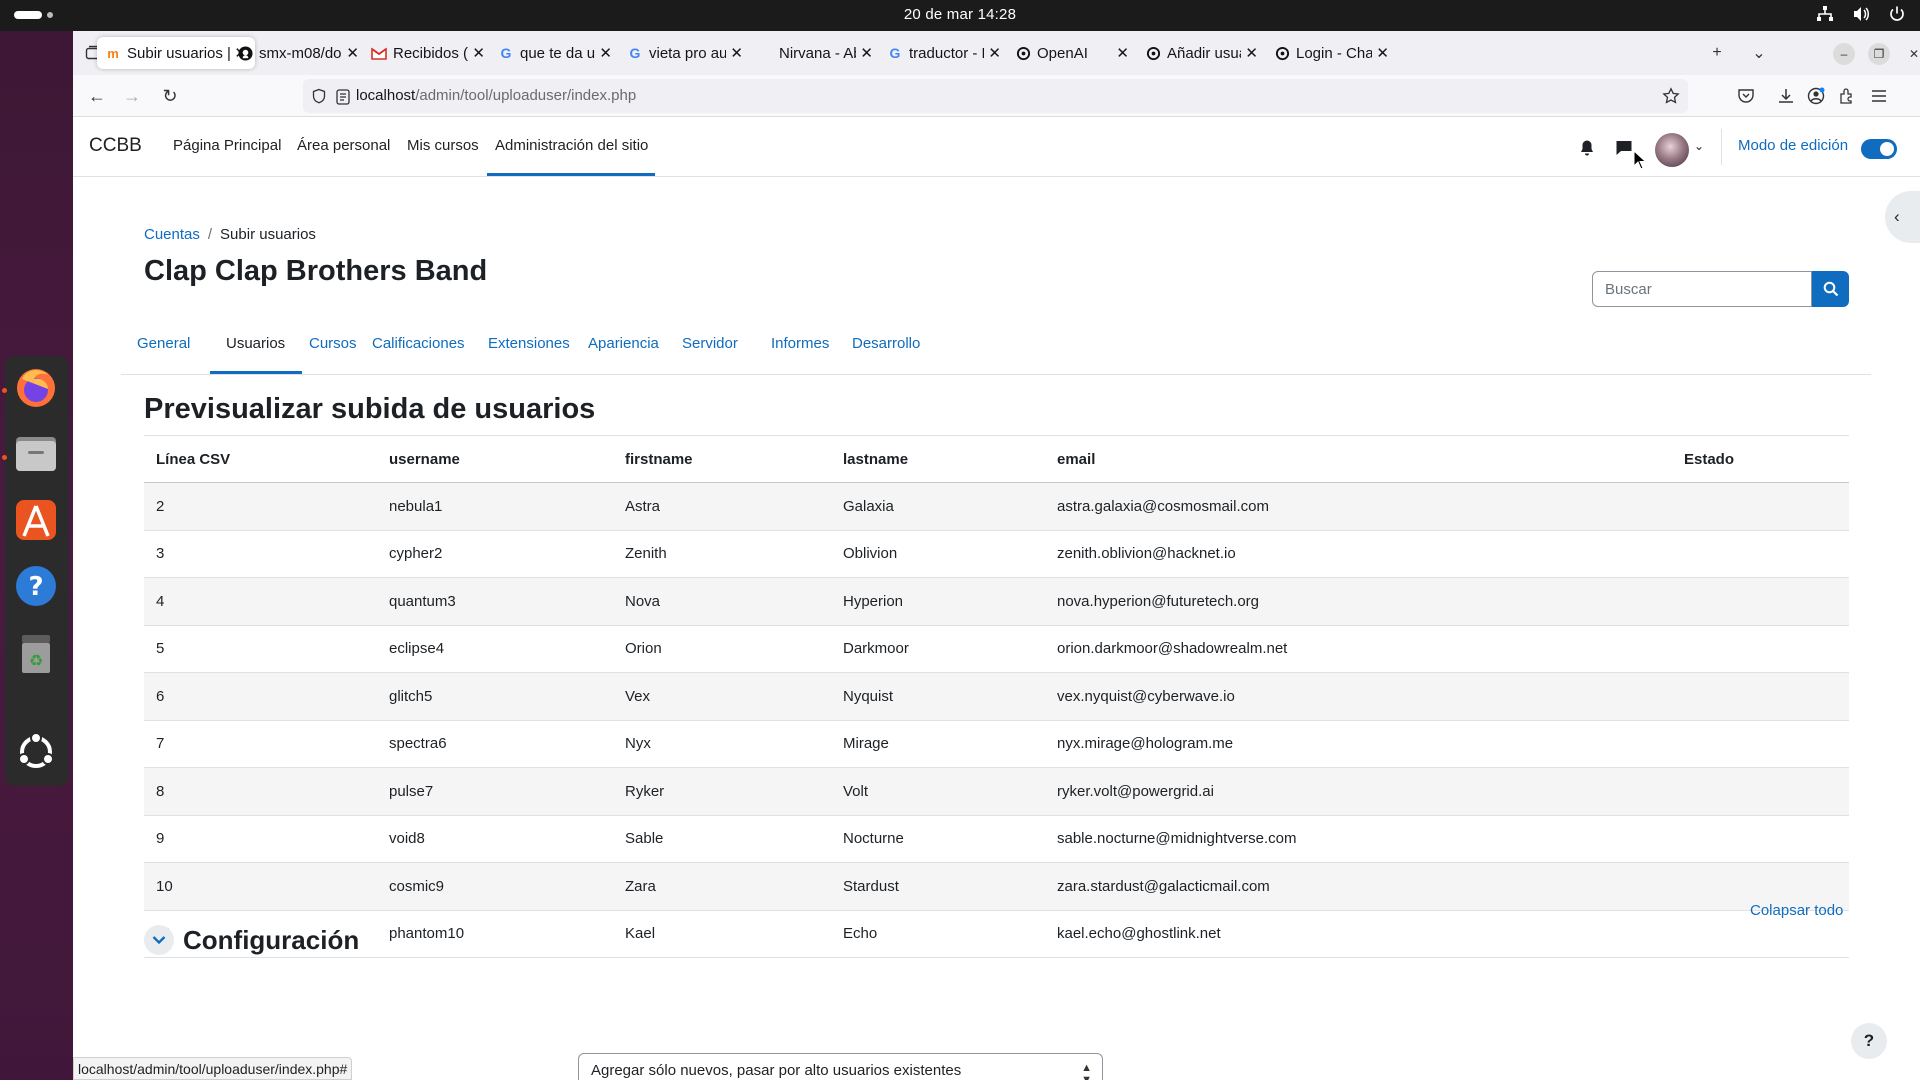  What do you see at coordinates (1358, 791) in the screenshot?
I see `cell-email: ryker.volt@powergrid.ai` at bounding box center [1358, 791].